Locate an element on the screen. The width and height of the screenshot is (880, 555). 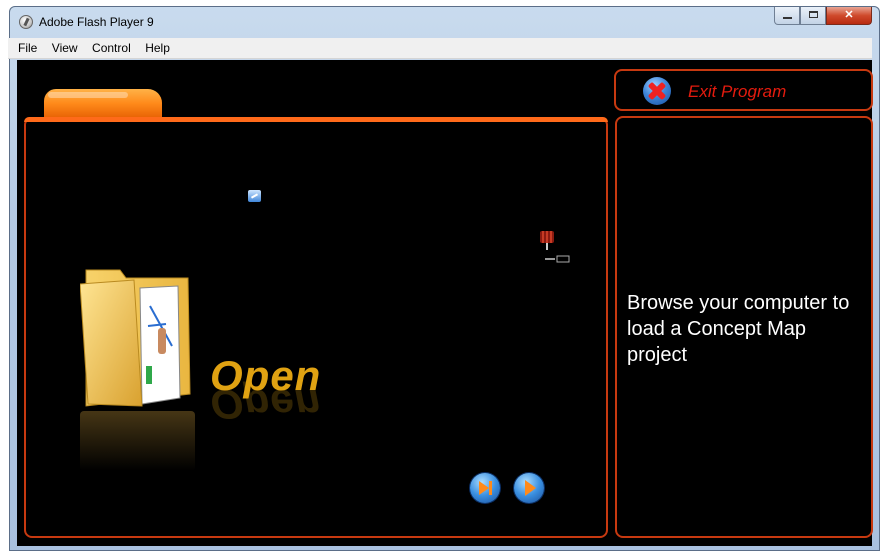
flash-player-icon is located at coordinates (26, 22).